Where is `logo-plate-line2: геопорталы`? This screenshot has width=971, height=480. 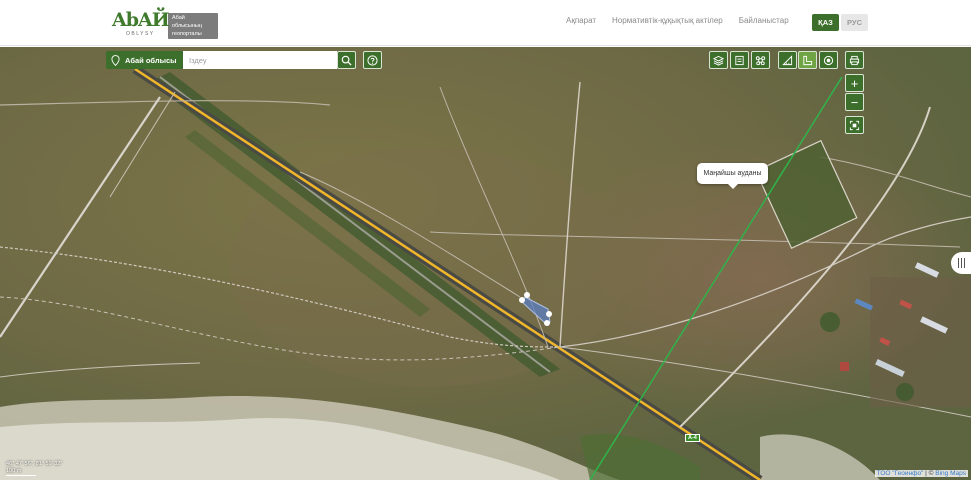 logo-plate-line2: геопорталы is located at coordinates (187, 34).